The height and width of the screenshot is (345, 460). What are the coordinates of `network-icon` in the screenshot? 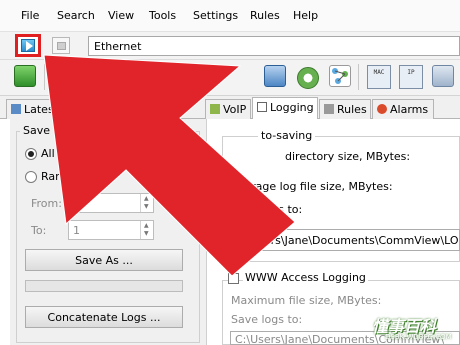 It's located at (340, 76).